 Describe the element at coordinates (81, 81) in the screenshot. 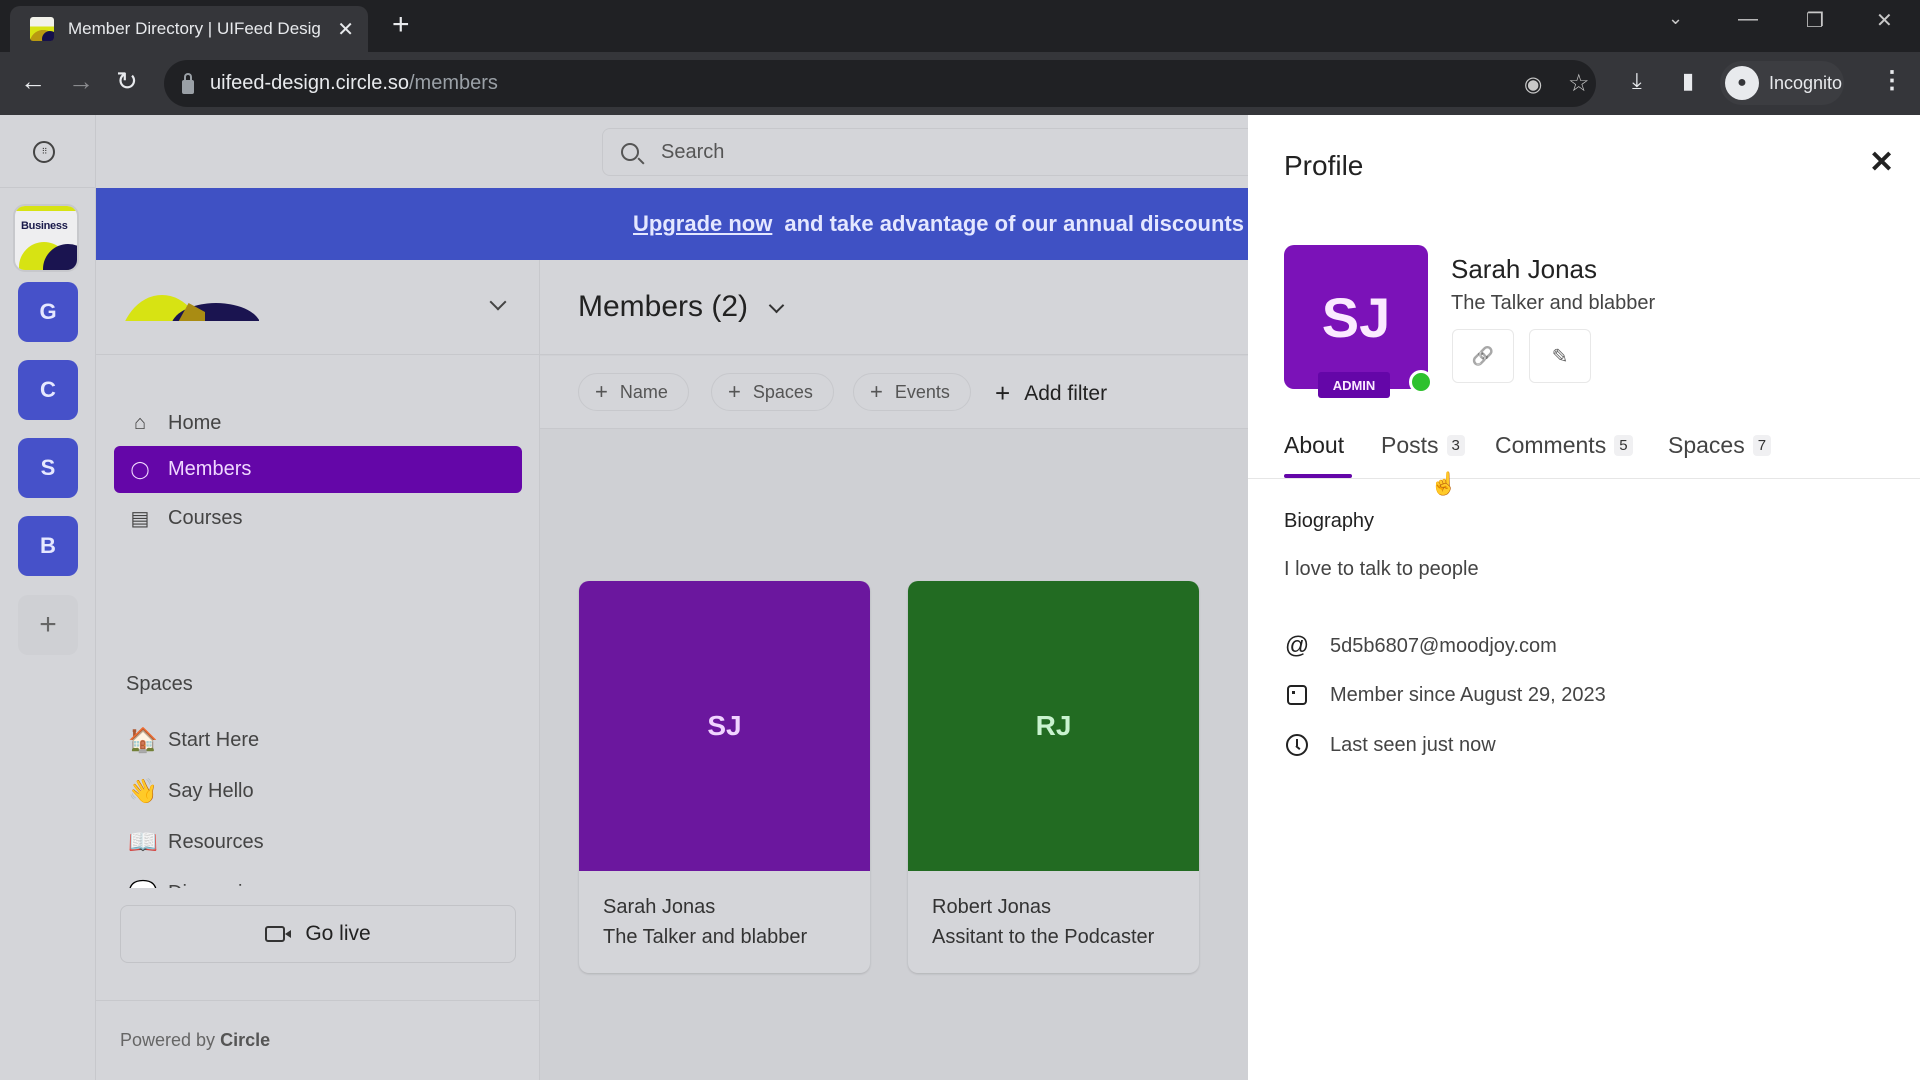

I see `forward-button: →` at that location.